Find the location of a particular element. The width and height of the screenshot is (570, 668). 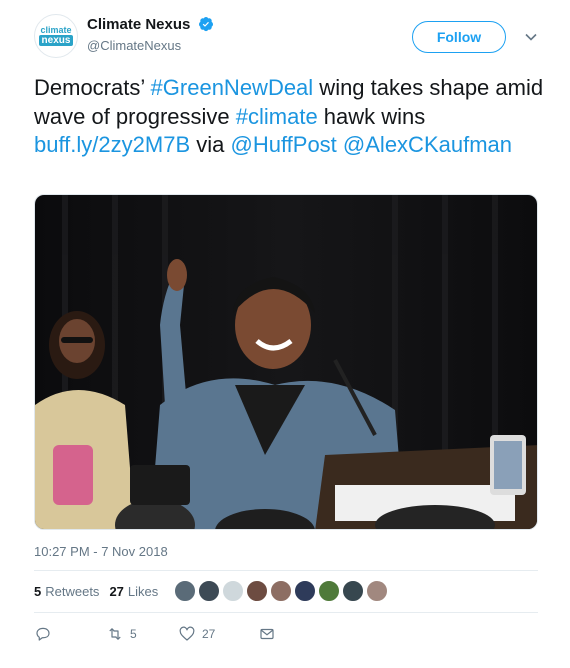

retweet-count: 5 is located at coordinates (133, 634).